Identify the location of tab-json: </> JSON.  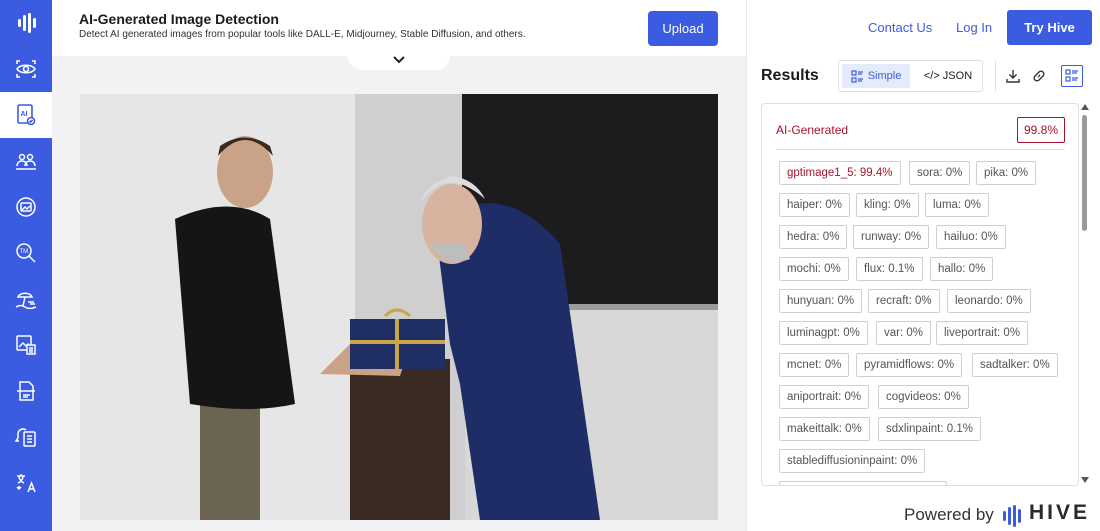
(948, 76).